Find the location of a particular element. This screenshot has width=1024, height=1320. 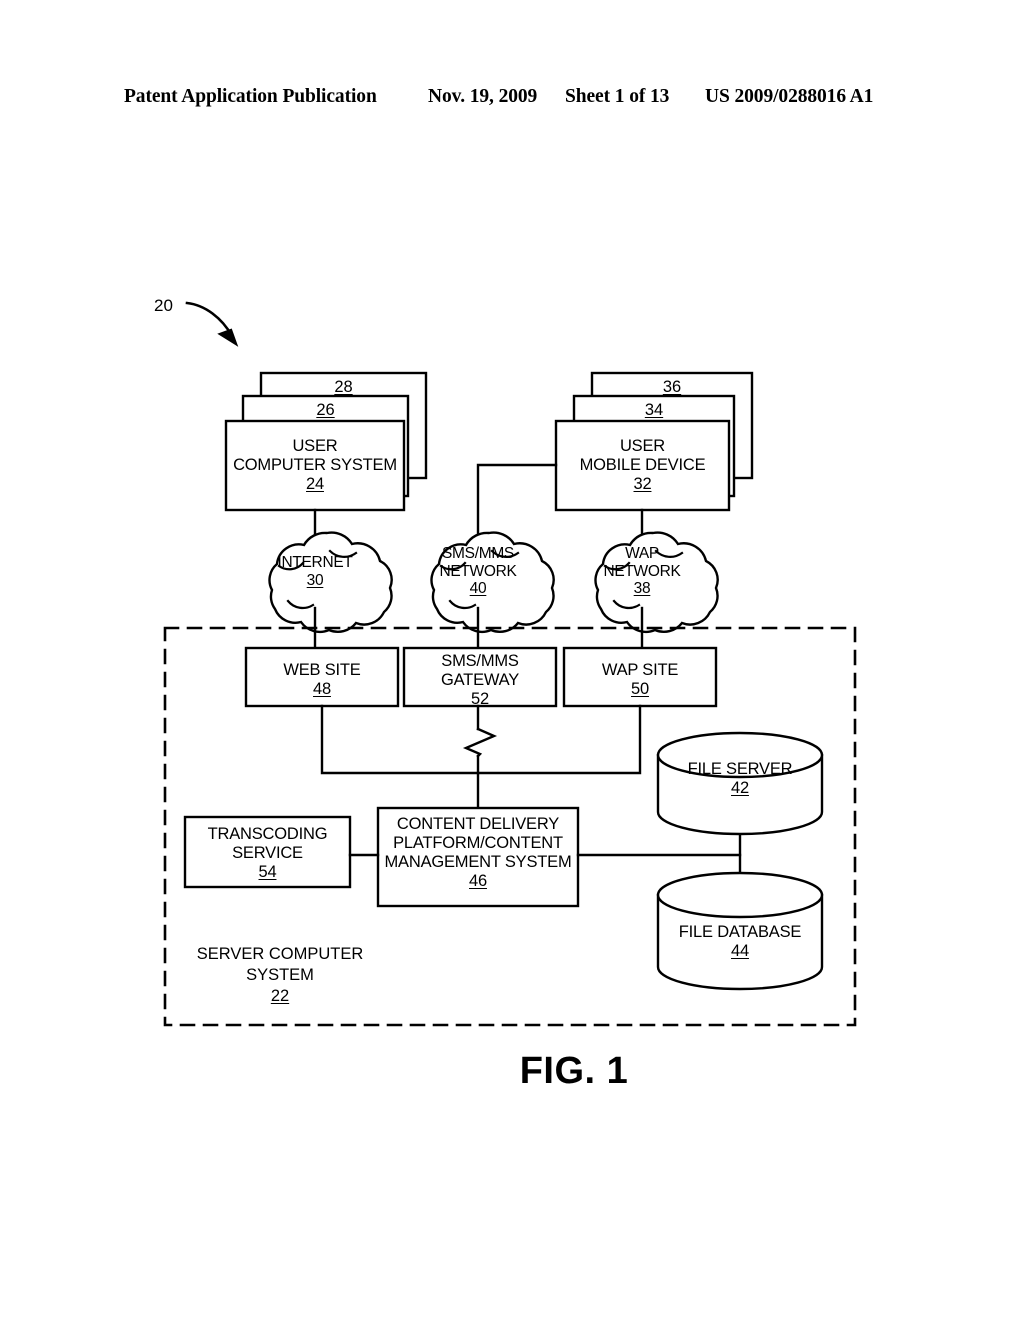

figure-caption: FIG. 1 is located at coordinates (574, 1071).